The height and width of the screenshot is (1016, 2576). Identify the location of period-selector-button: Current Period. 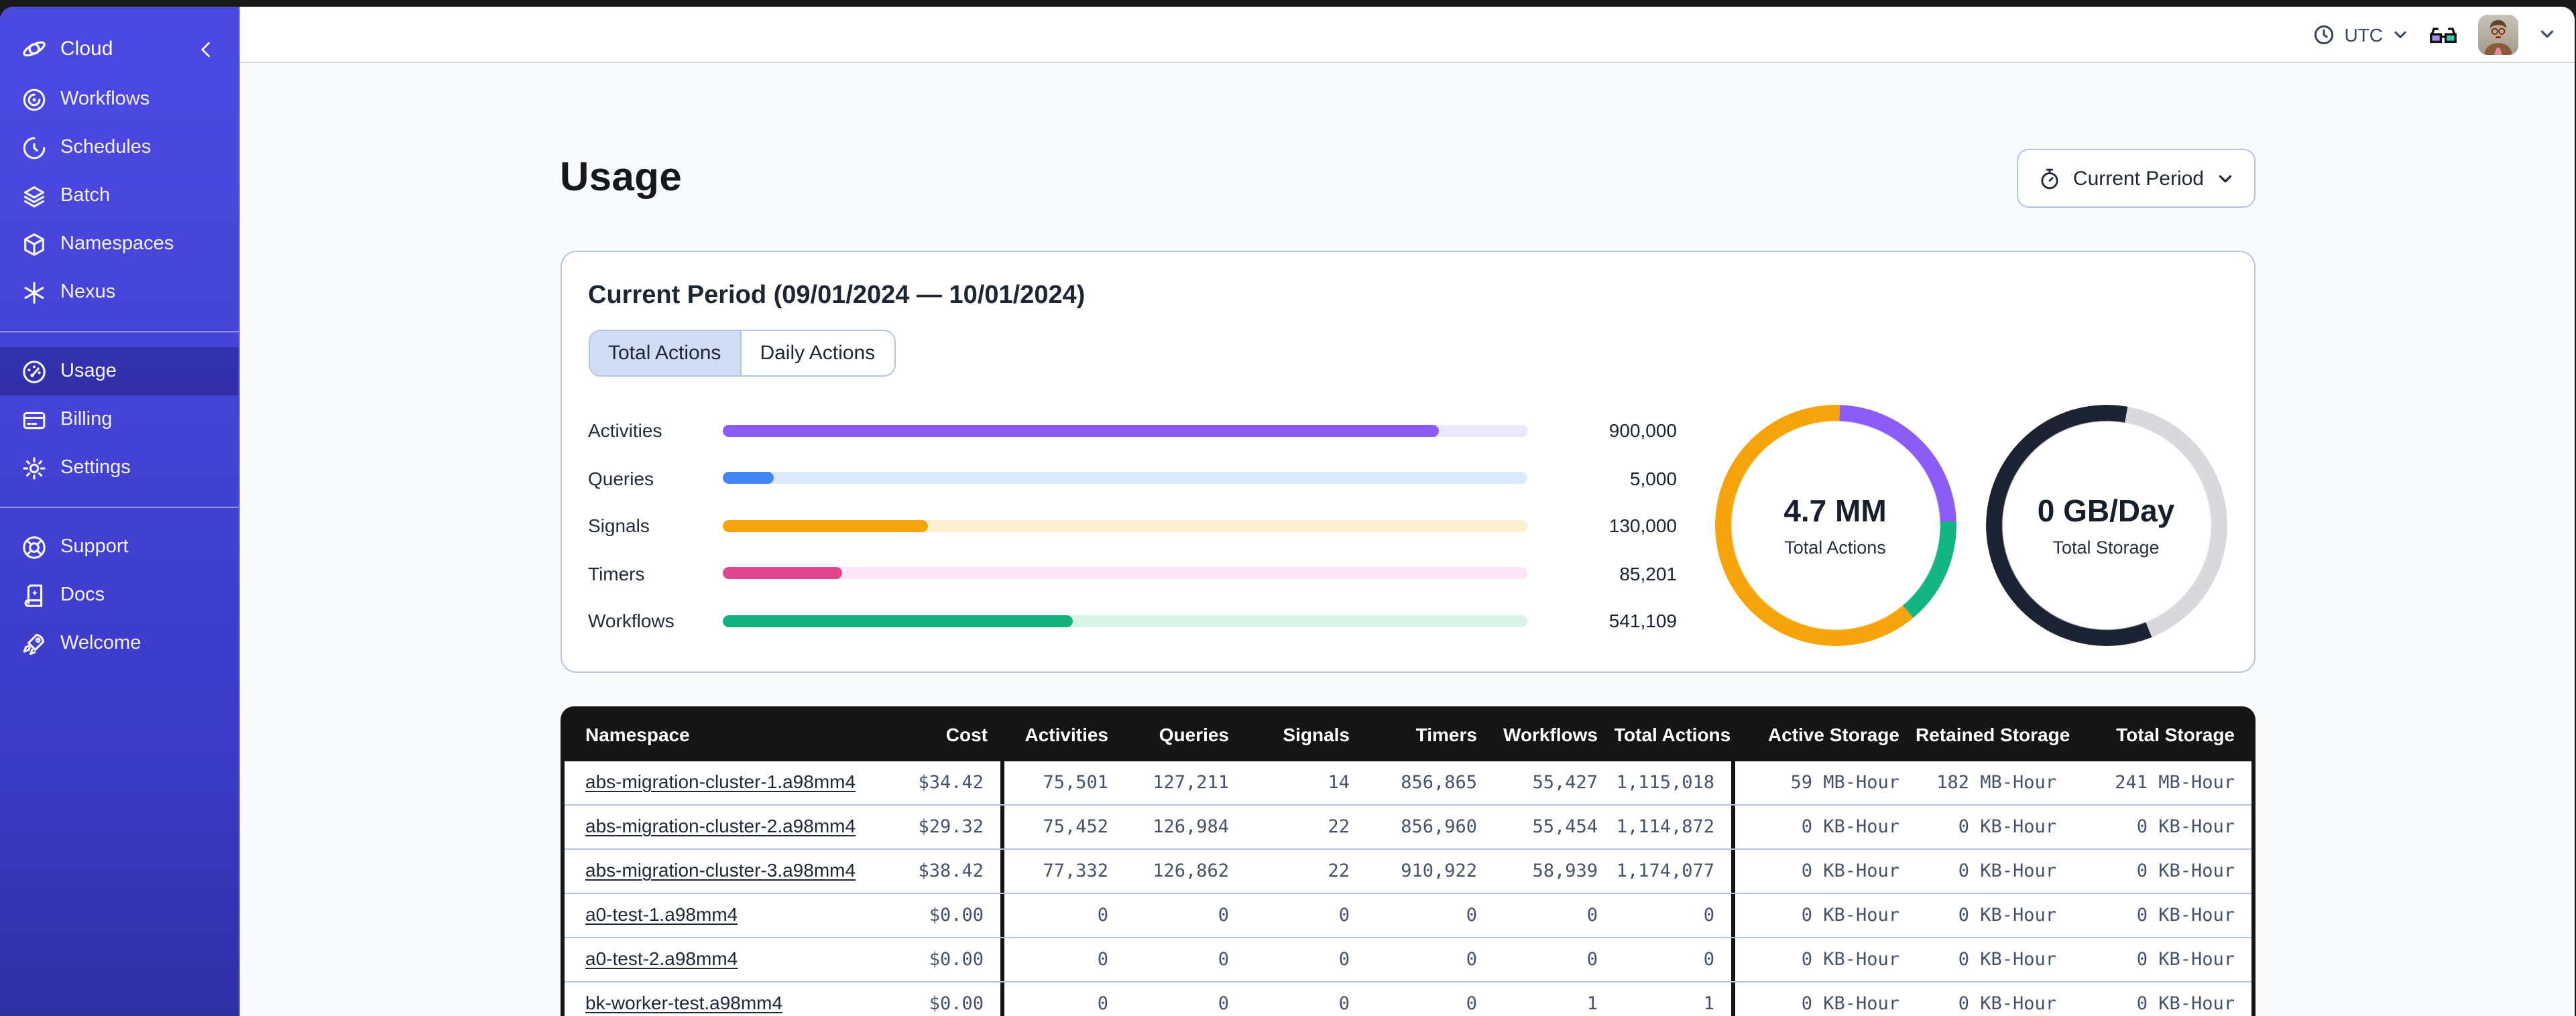
(2135, 178).